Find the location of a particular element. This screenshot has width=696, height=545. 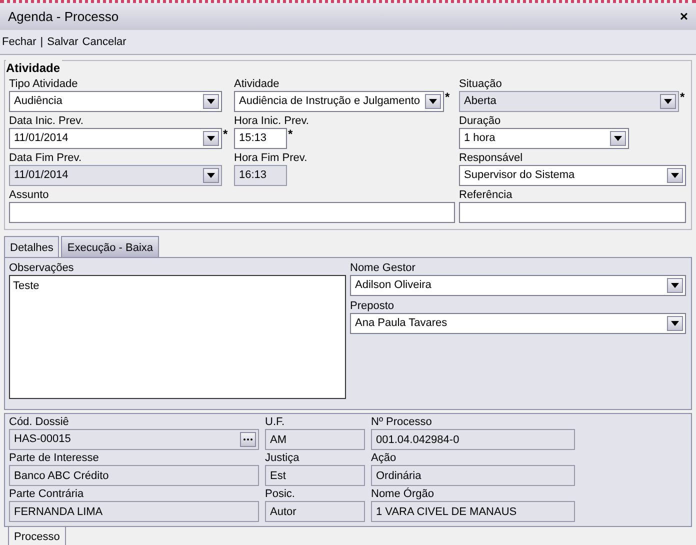

dropdown-field: Adilson Oliveira is located at coordinates (518, 285).